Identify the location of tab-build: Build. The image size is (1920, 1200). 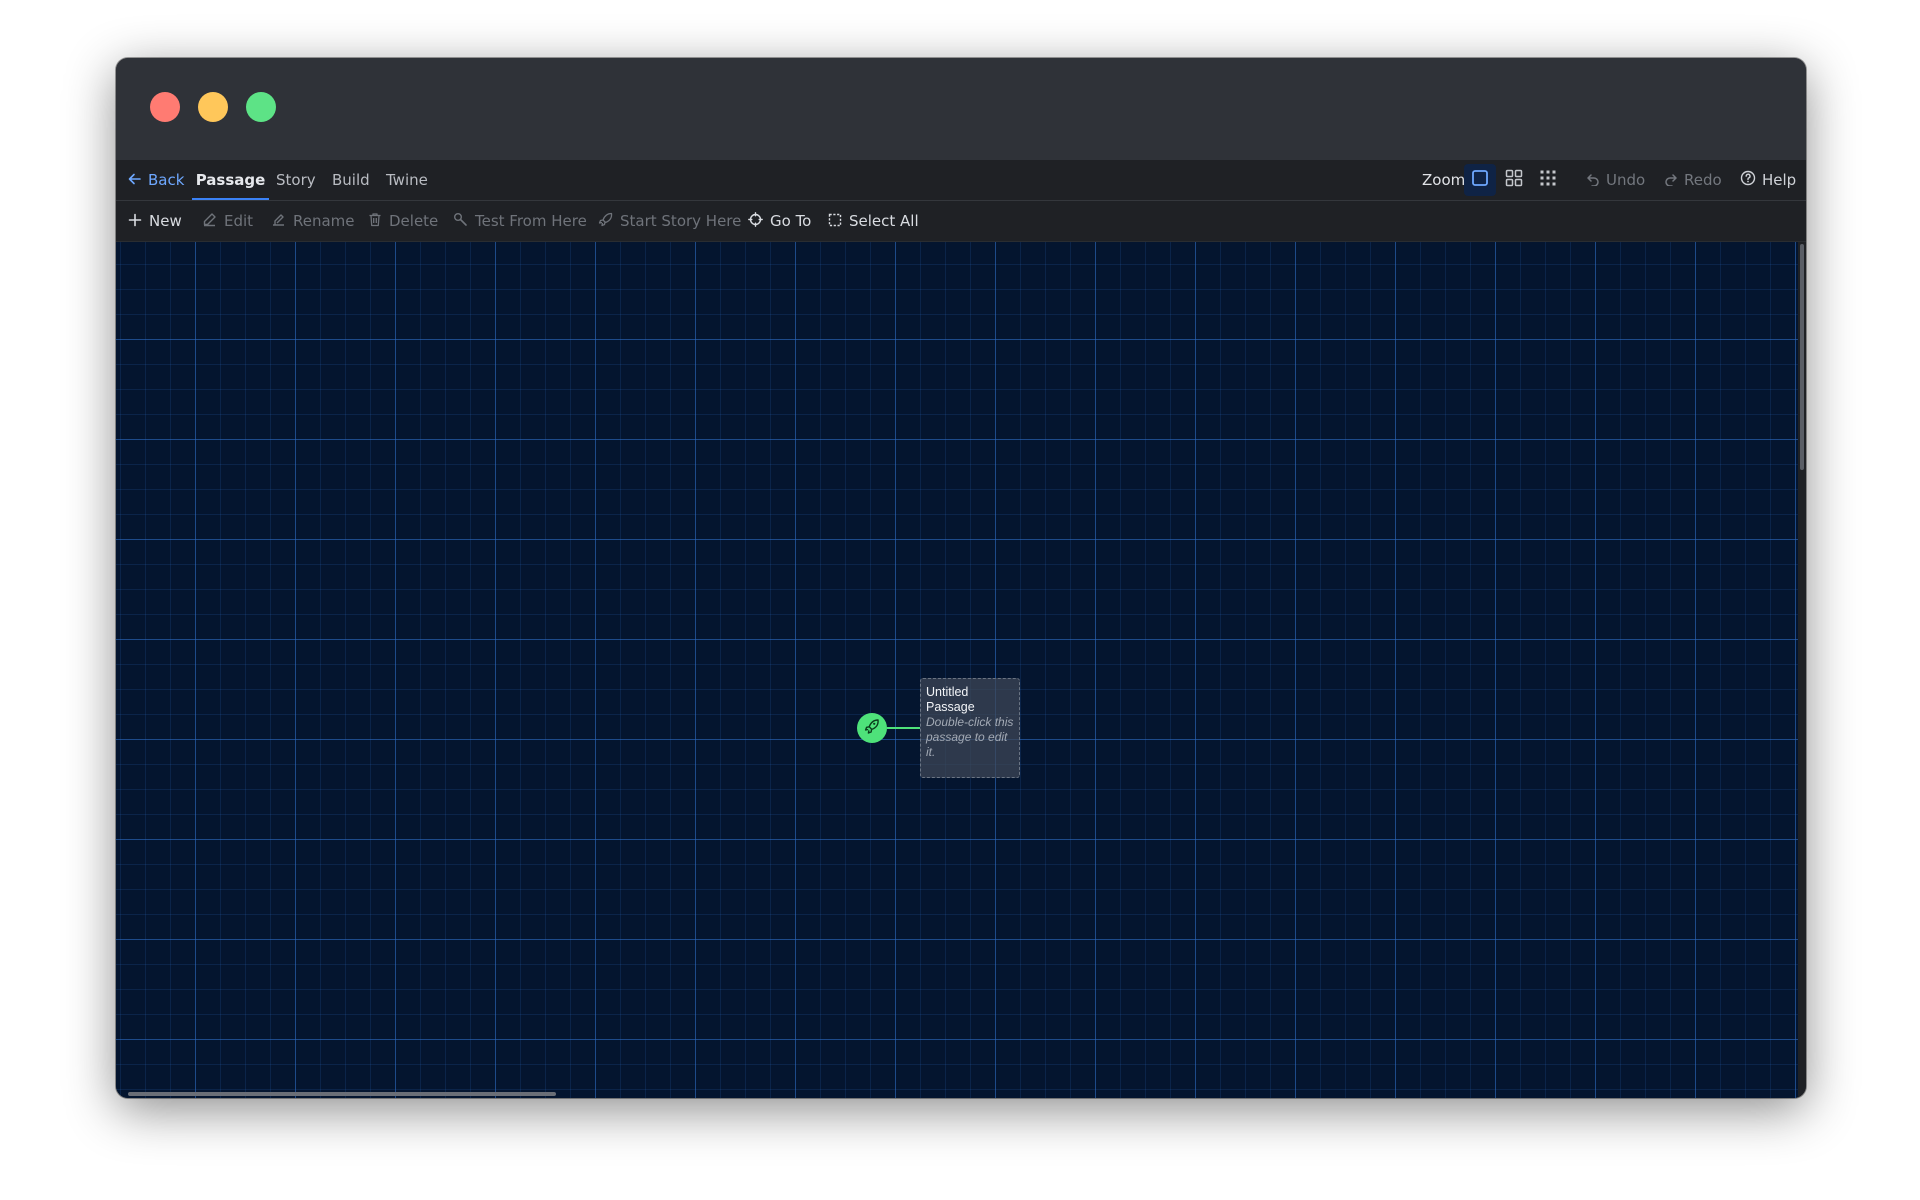
(351, 180).